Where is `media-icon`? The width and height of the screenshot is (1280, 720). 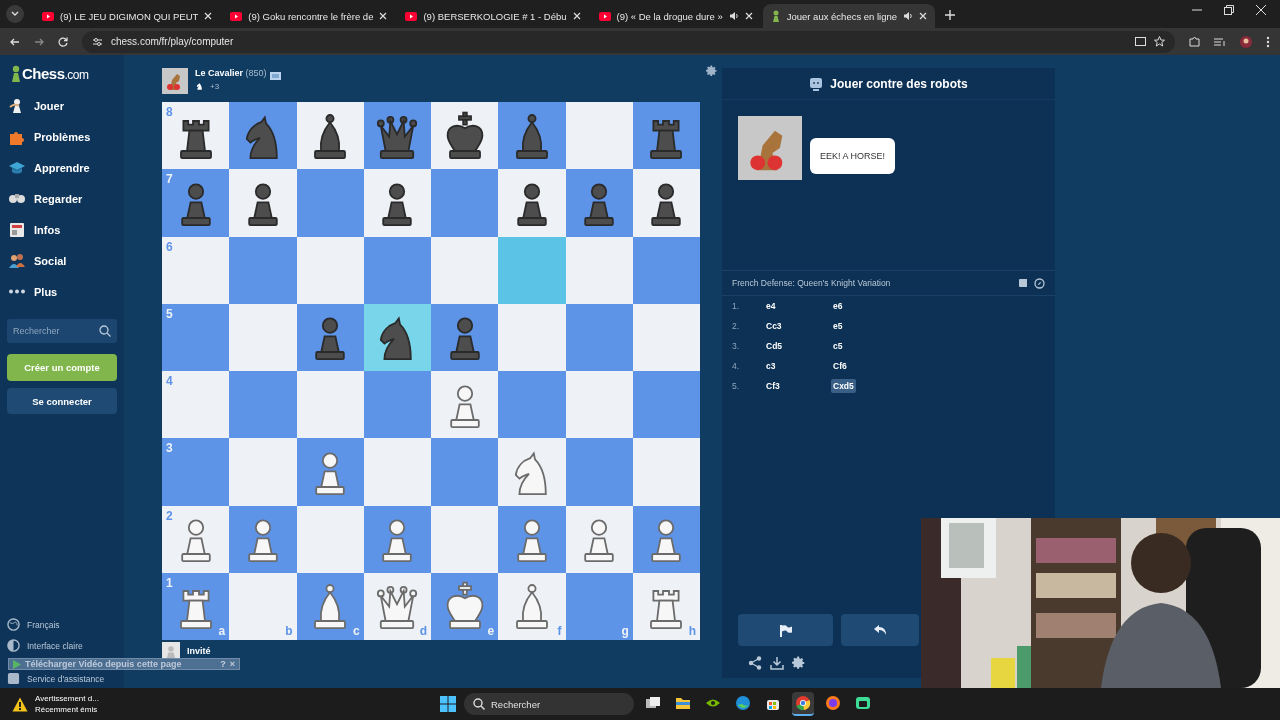 media-icon is located at coordinates (1220, 41).